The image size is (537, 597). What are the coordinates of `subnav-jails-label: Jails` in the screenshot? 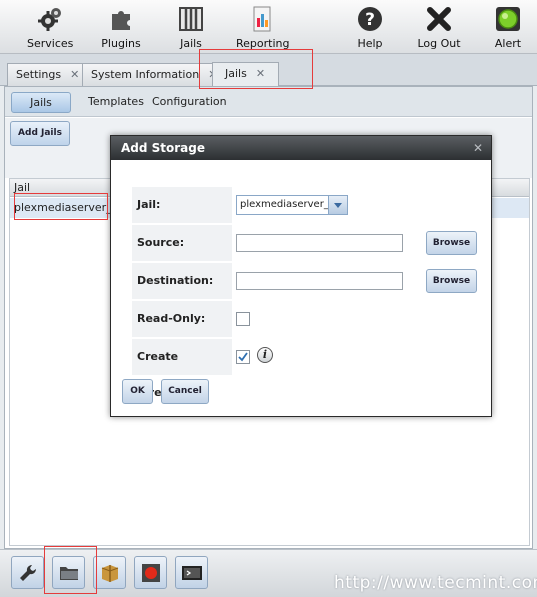 It's located at (41, 102).